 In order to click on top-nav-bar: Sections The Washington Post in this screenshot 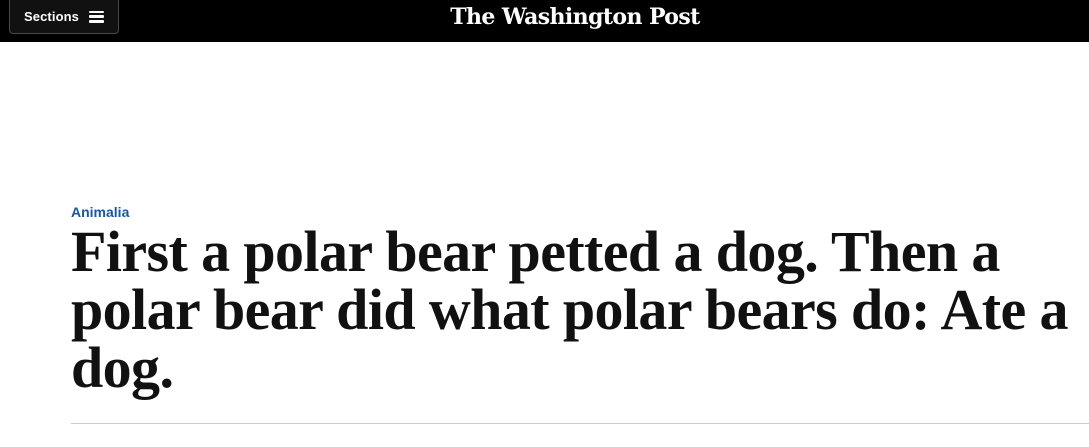, I will do `click(544, 21)`.